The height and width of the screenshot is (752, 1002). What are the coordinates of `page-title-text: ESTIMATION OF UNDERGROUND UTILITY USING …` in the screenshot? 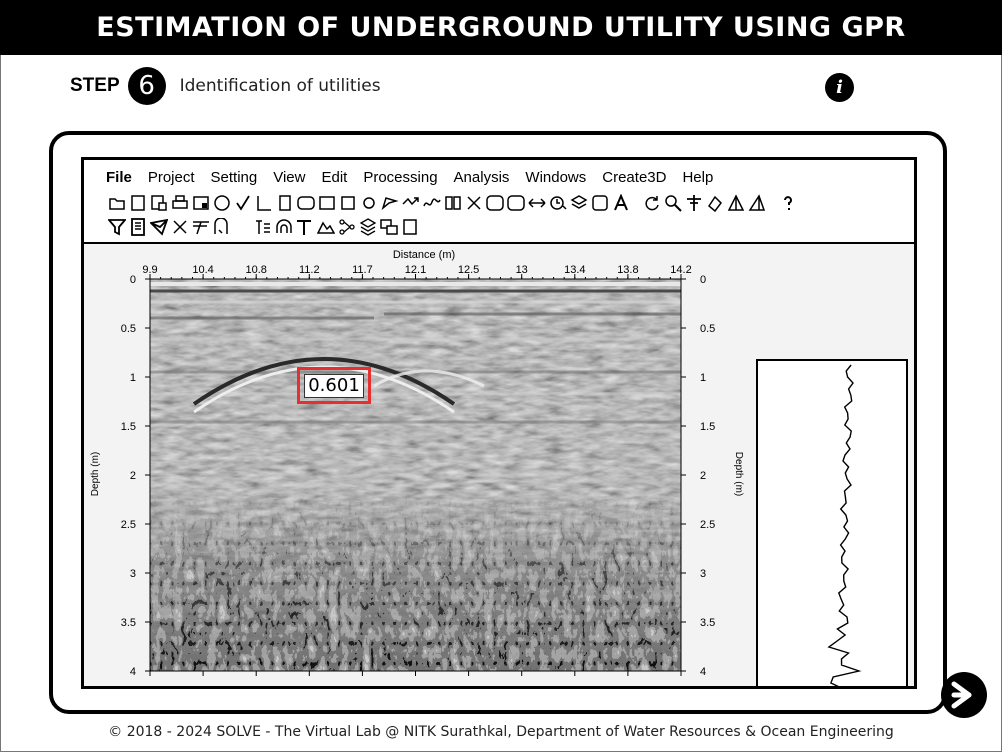 It's located at (501, 27).